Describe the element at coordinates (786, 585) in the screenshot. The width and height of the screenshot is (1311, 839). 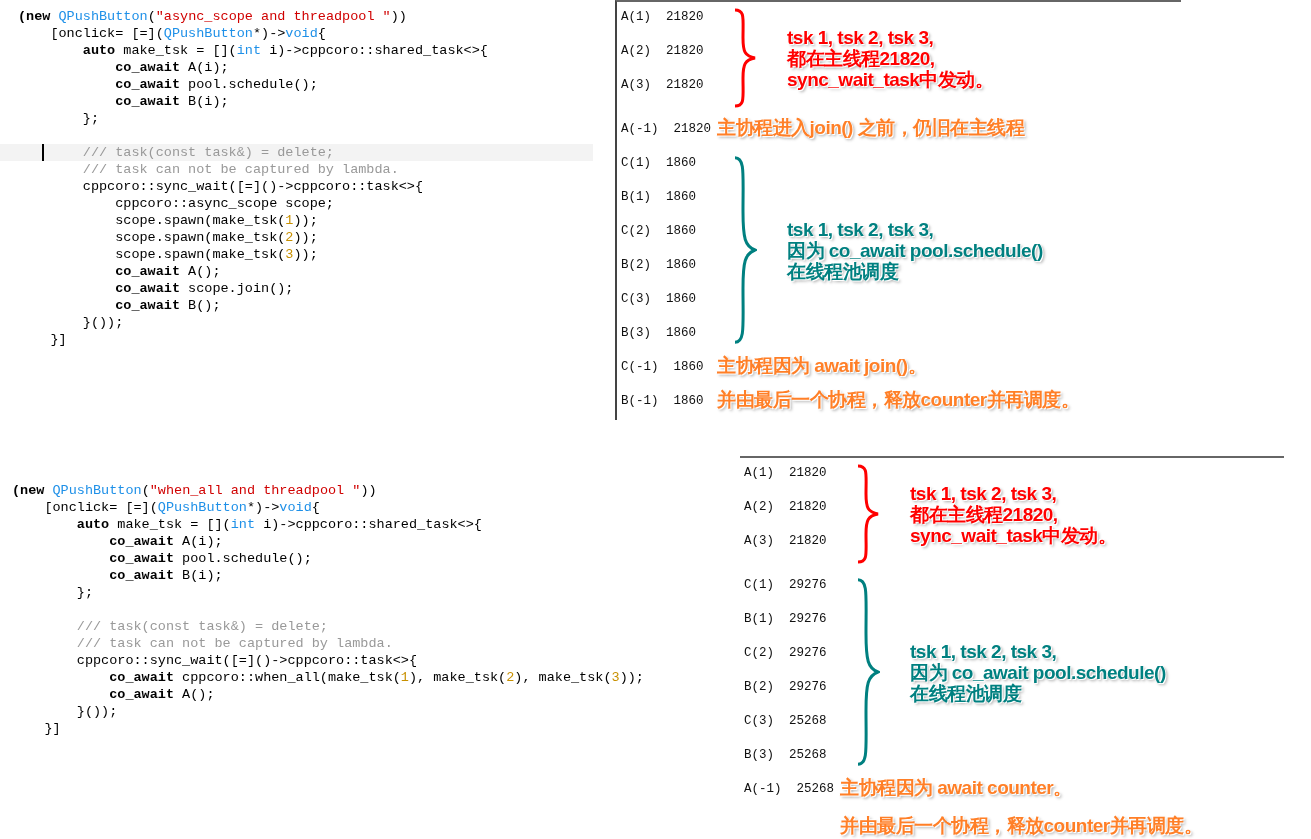
I see `output-line: C(1) 29276` at that location.